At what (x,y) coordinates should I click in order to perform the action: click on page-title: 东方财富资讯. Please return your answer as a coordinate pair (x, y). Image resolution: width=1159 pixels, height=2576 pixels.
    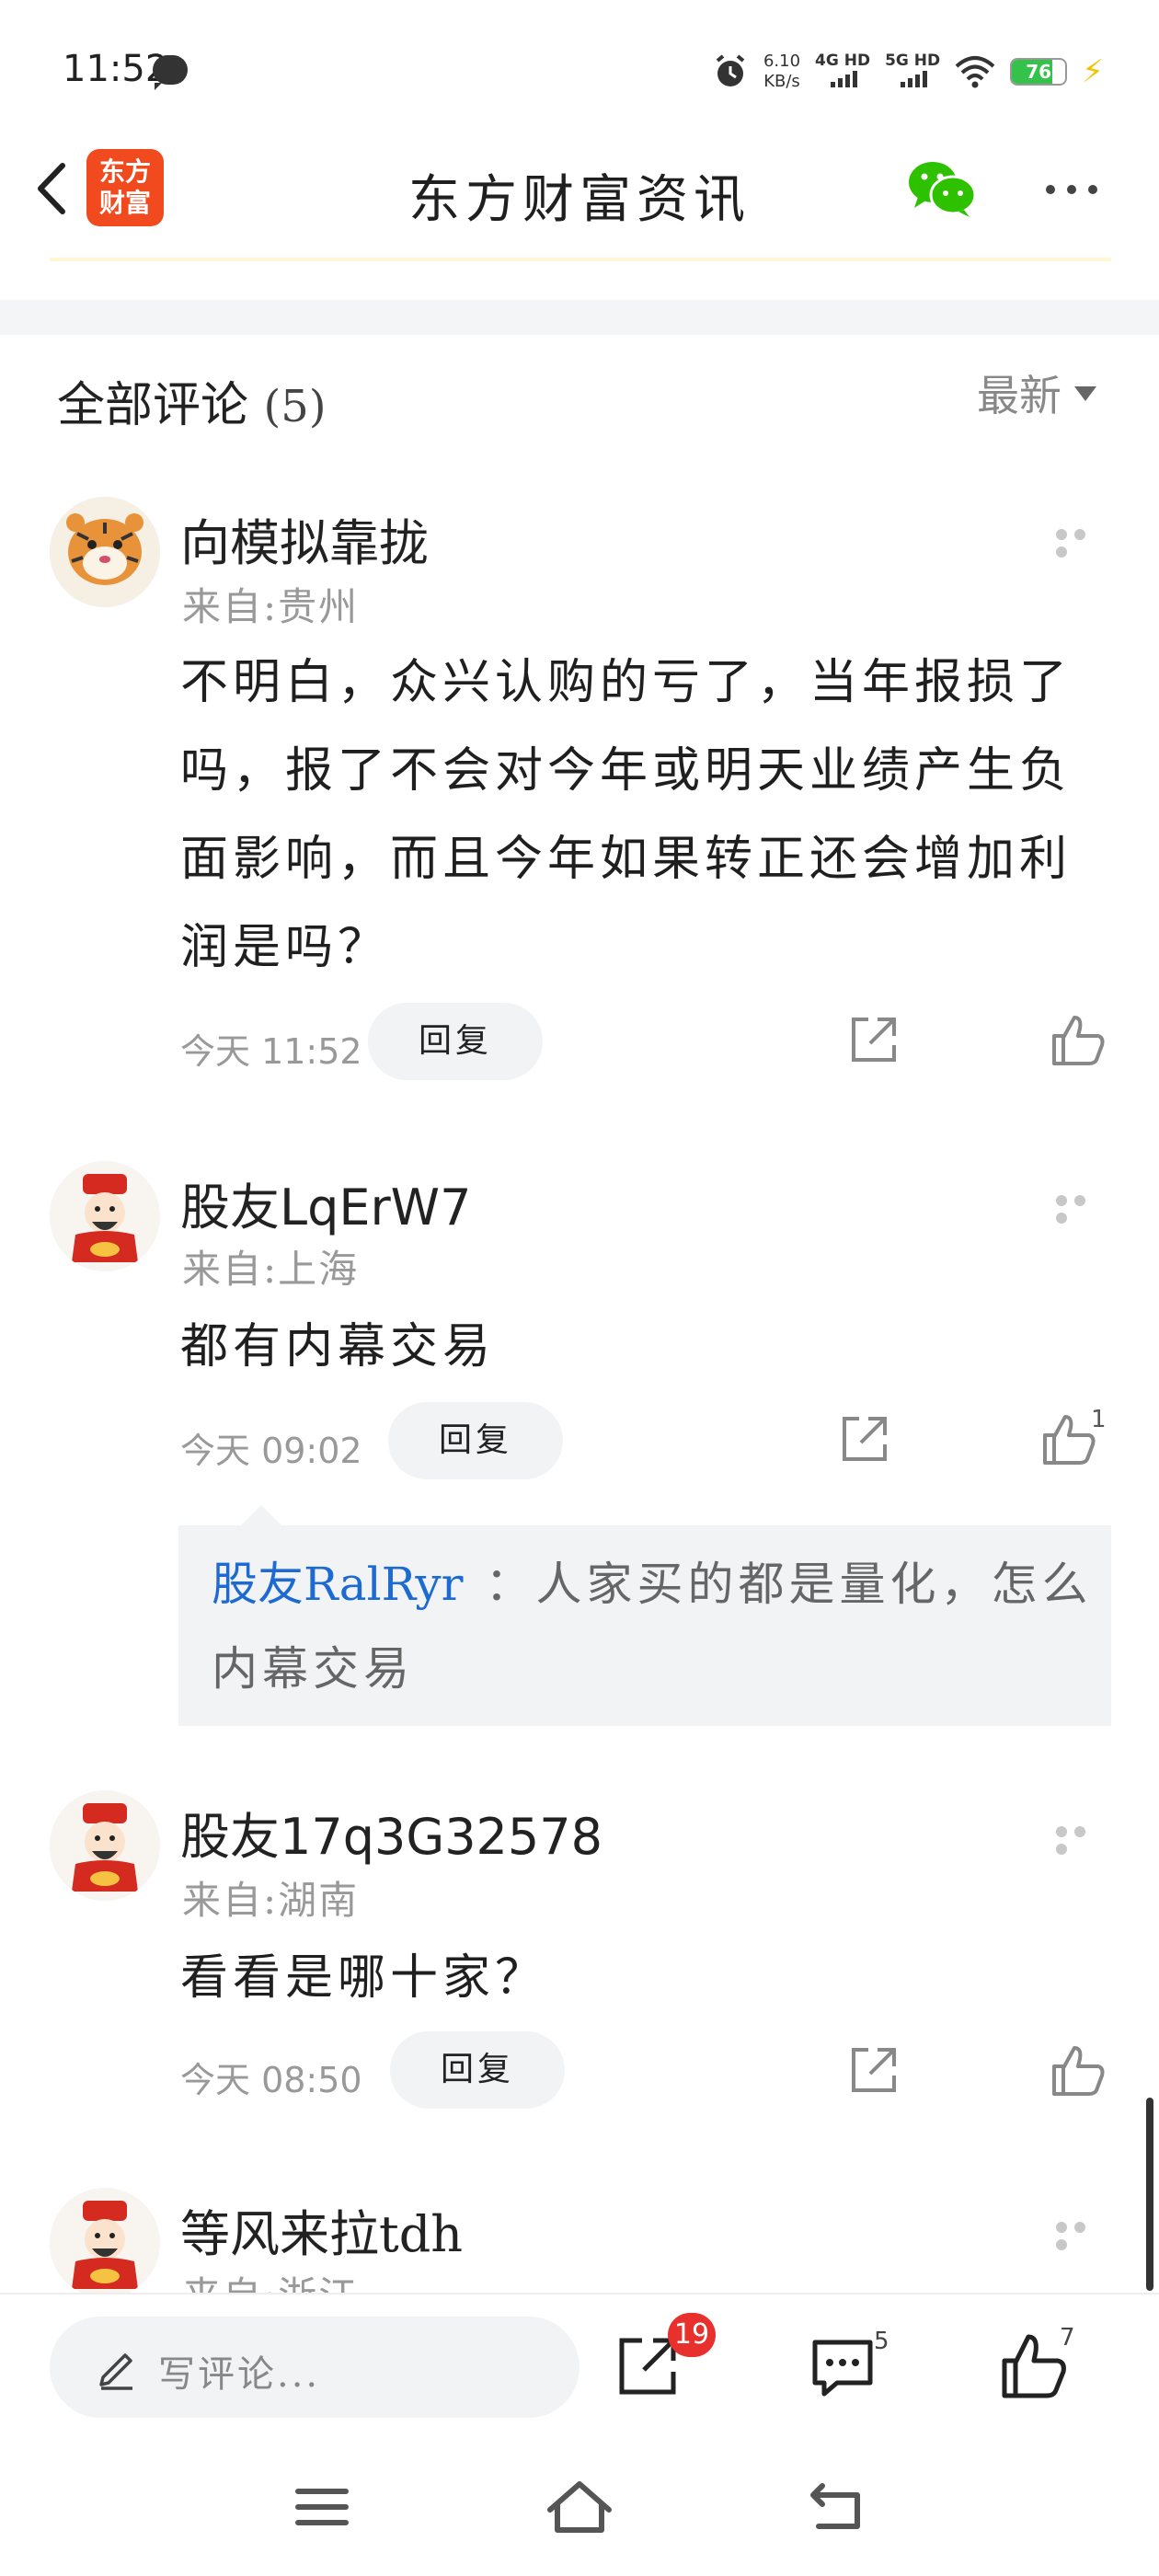
    Looking at the image, I should click on (579, 200).